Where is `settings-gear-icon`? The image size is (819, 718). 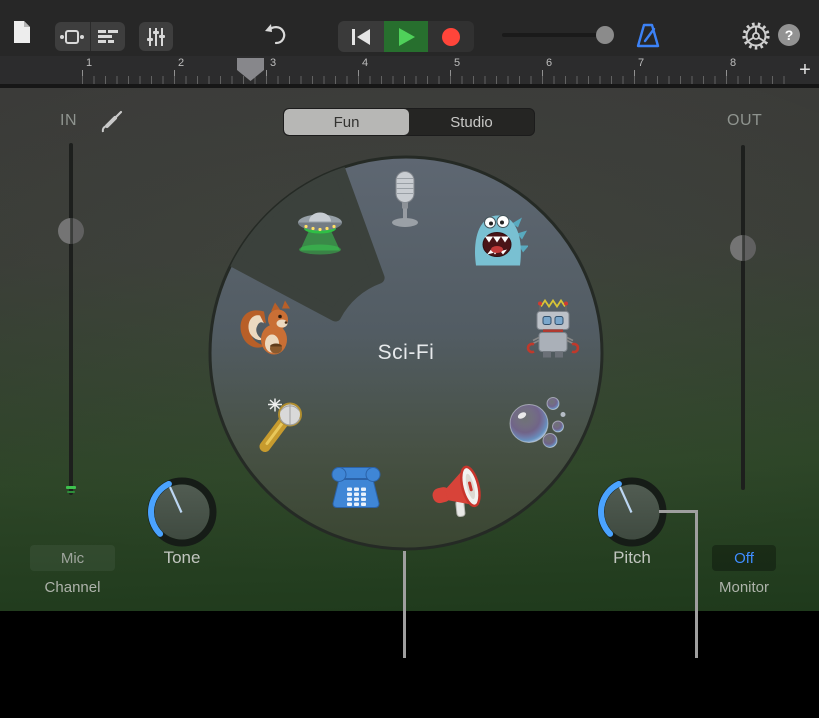 settings-gear-icon is located at coordinates (756, 36).